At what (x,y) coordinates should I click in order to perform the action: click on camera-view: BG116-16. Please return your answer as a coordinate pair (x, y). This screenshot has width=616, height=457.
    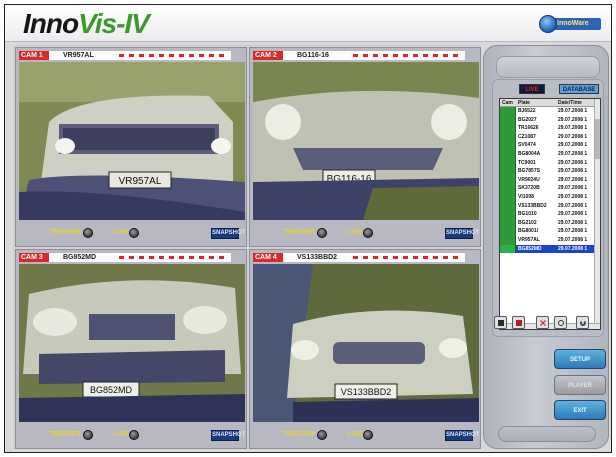
    Looking at the image, I should click on (366, 141).